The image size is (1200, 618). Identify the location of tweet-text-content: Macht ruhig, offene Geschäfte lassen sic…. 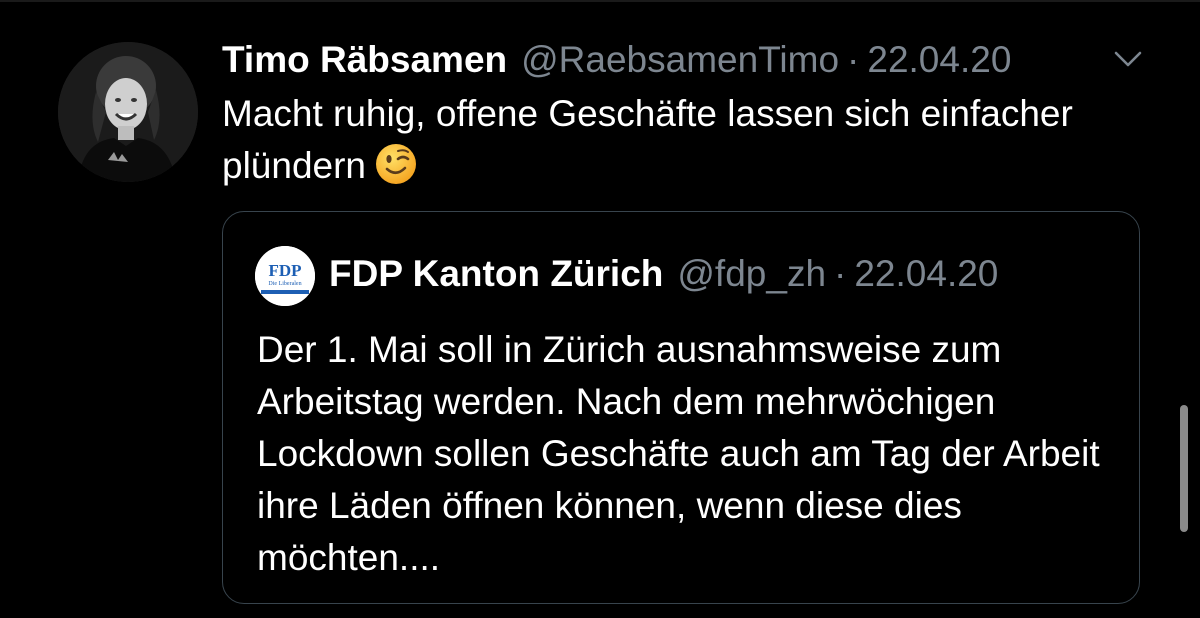
(647, 139).